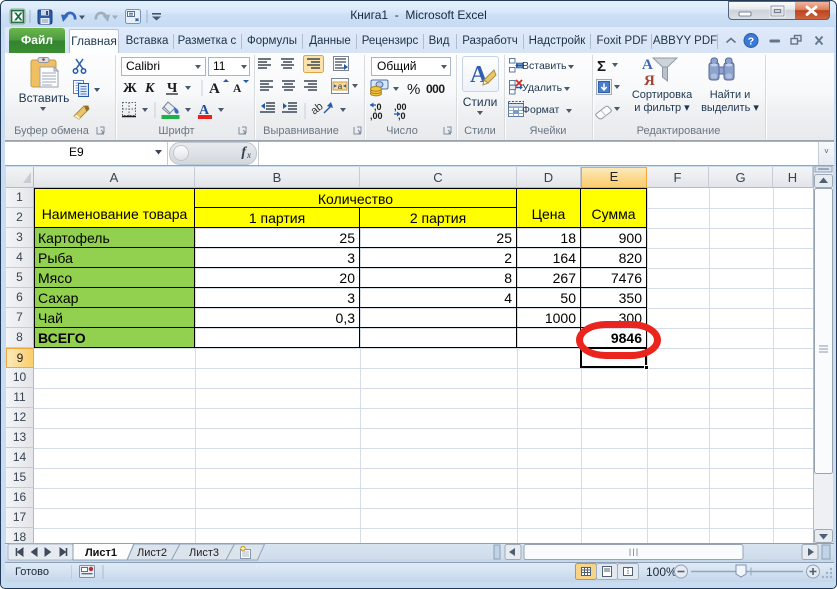  What do you see at coordinates (130, 88) in the screenshot?
I see `svg-text: Ж` at bounding box center [130, 88].